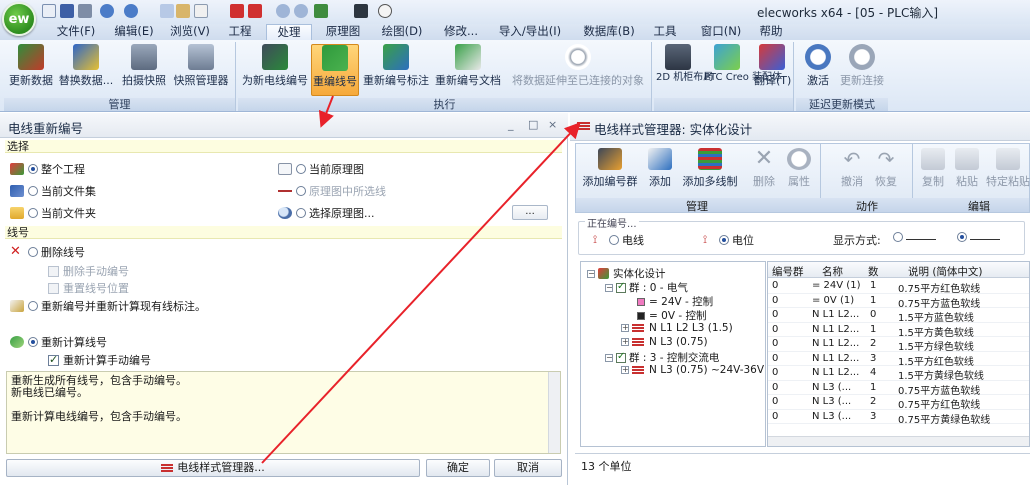 The image size is (1030, 485). I want to click on app-logo: ew, so click(19, 19).